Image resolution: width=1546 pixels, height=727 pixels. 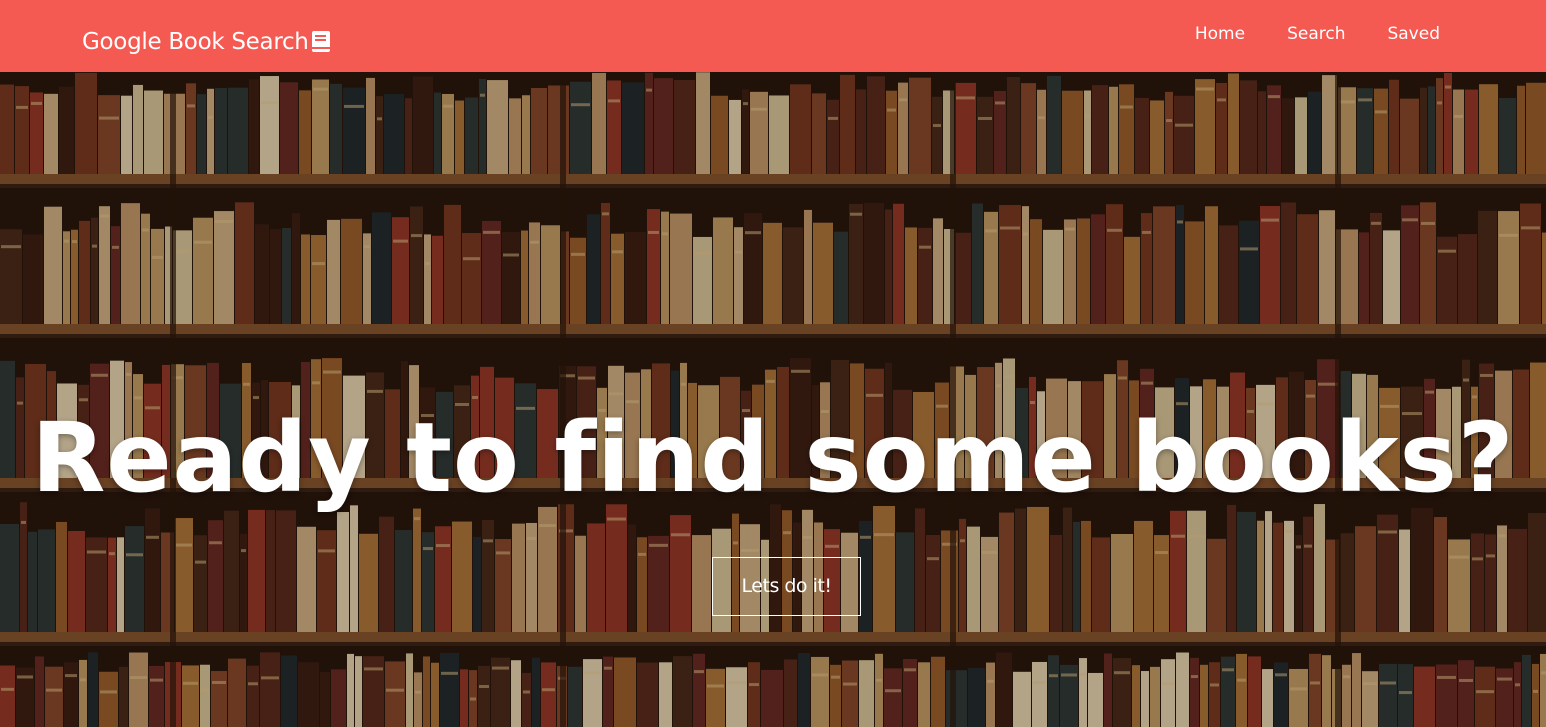 What do you see at coordinates (1413, 34) in the screenshot?
I see `nav-saved-link: Saved` at bounding box center [1413, 34].